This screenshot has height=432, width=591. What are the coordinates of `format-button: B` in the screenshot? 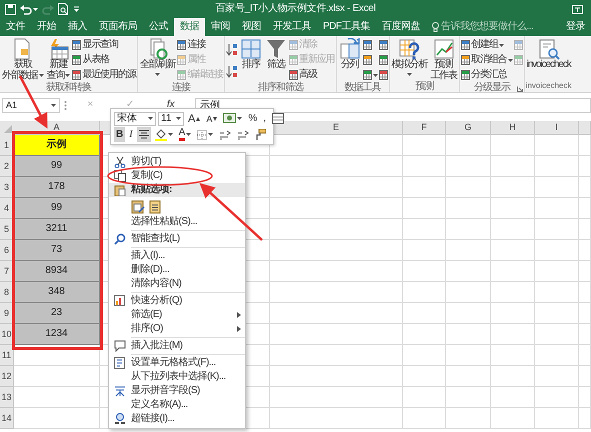 It's located at (120, 134).